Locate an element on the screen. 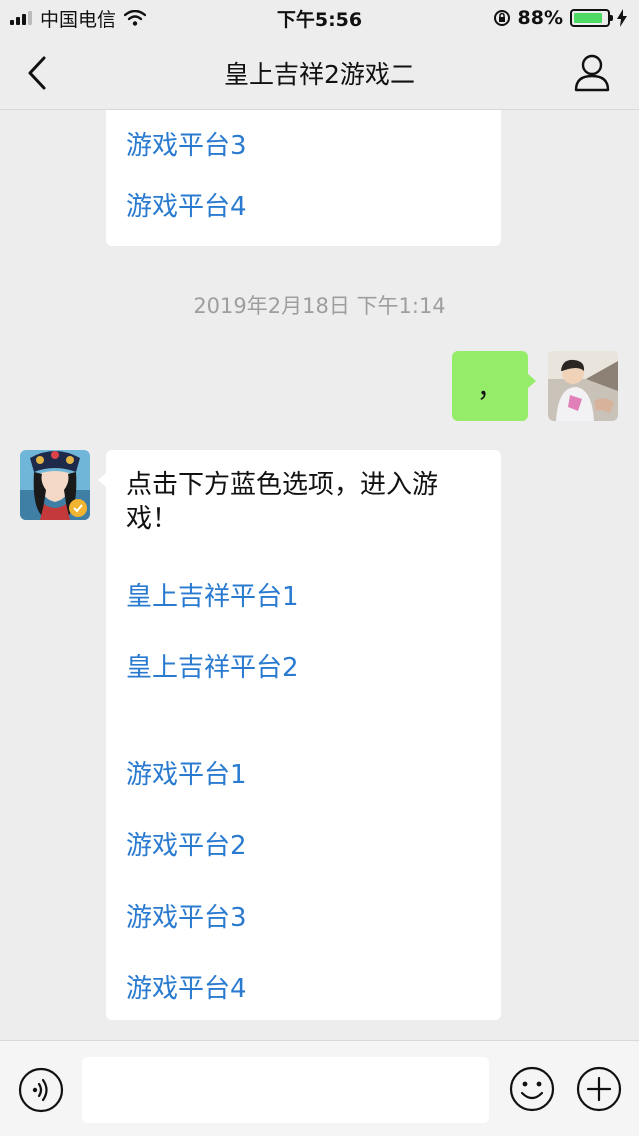 The height and width of the screenshot is (1136, 639). link-huangshang-platform-1: 皇上吉祥平台1 is located at coordinates (212, 594).